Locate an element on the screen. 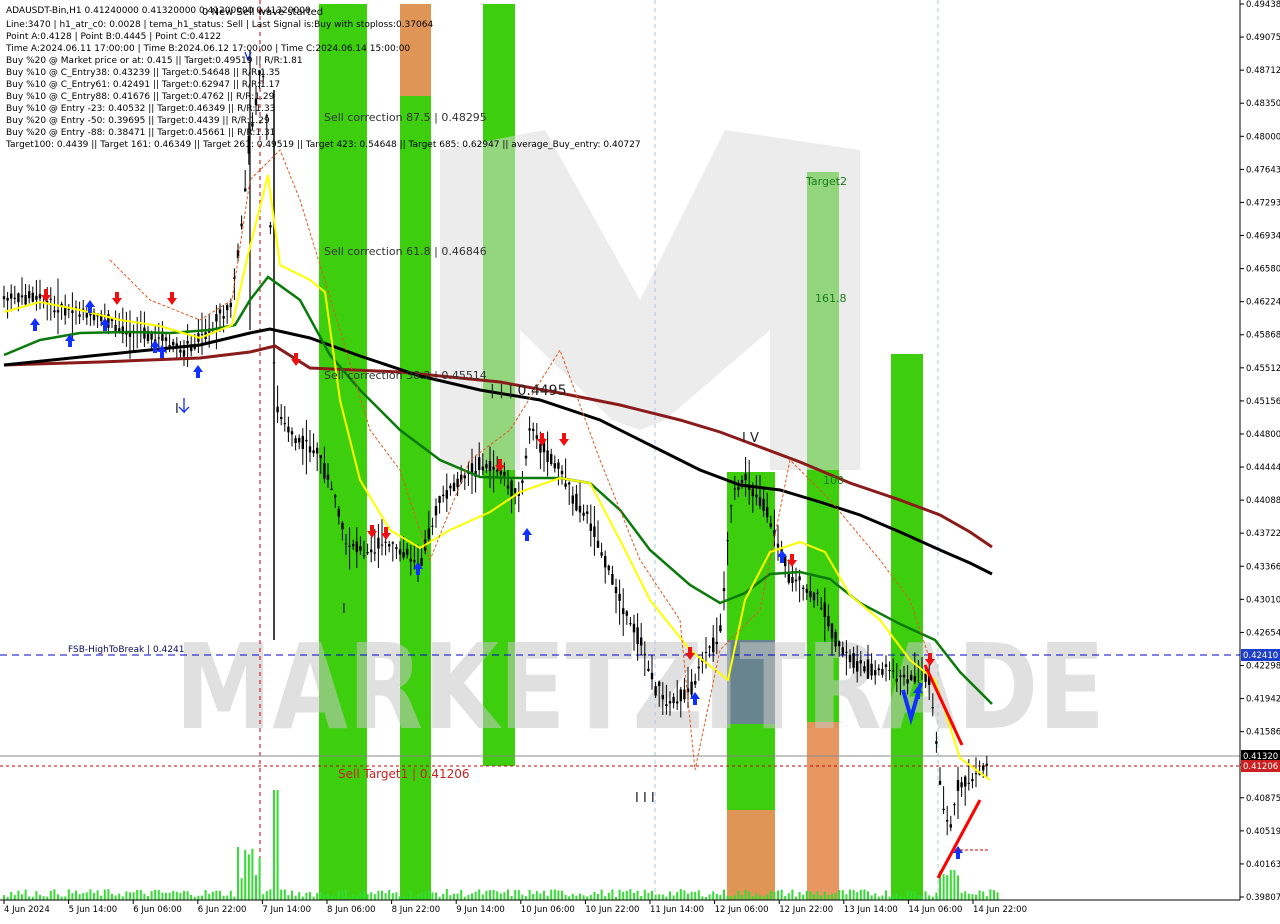  price-tick-label-10: 0.45868 is located at coordinates (1263, 336).